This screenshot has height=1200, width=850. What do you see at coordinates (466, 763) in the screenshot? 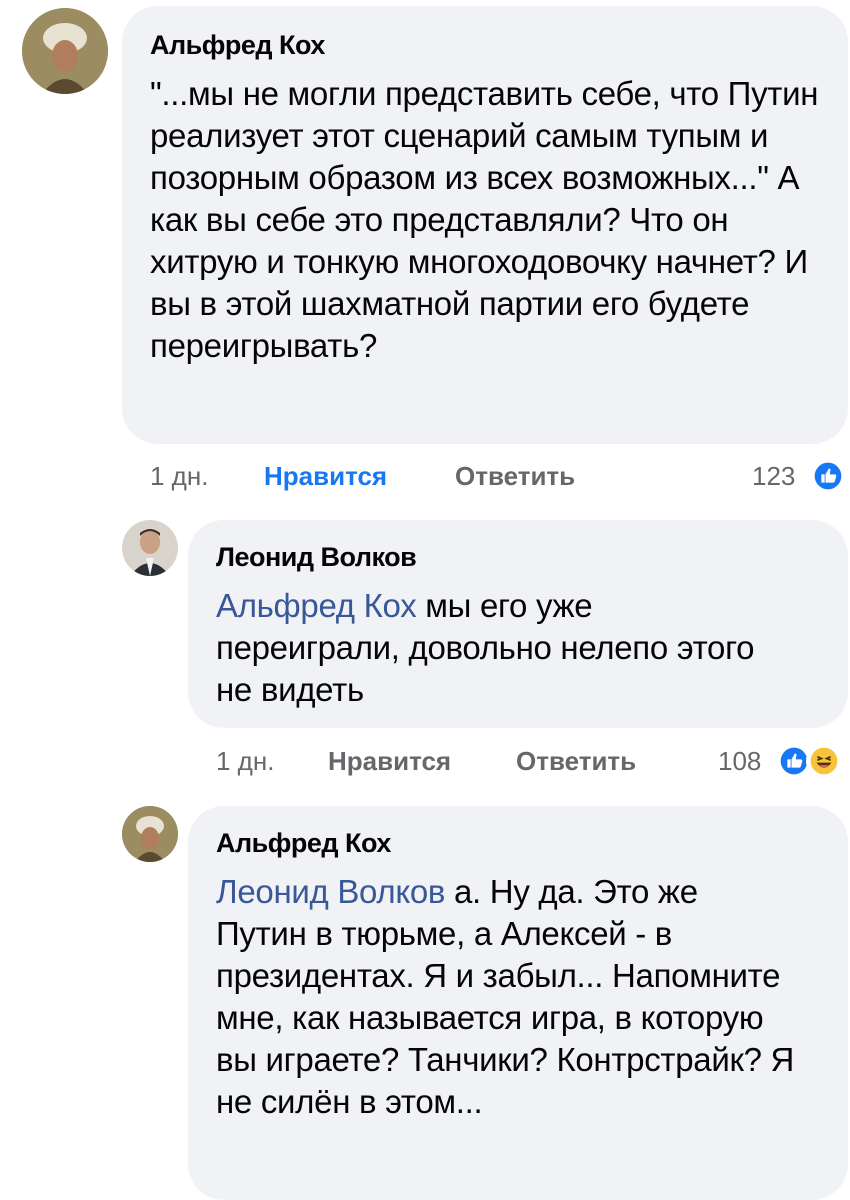
I see `comment-actions: 1 дн. Нравится Ответить` at bounding box center [466, 763].